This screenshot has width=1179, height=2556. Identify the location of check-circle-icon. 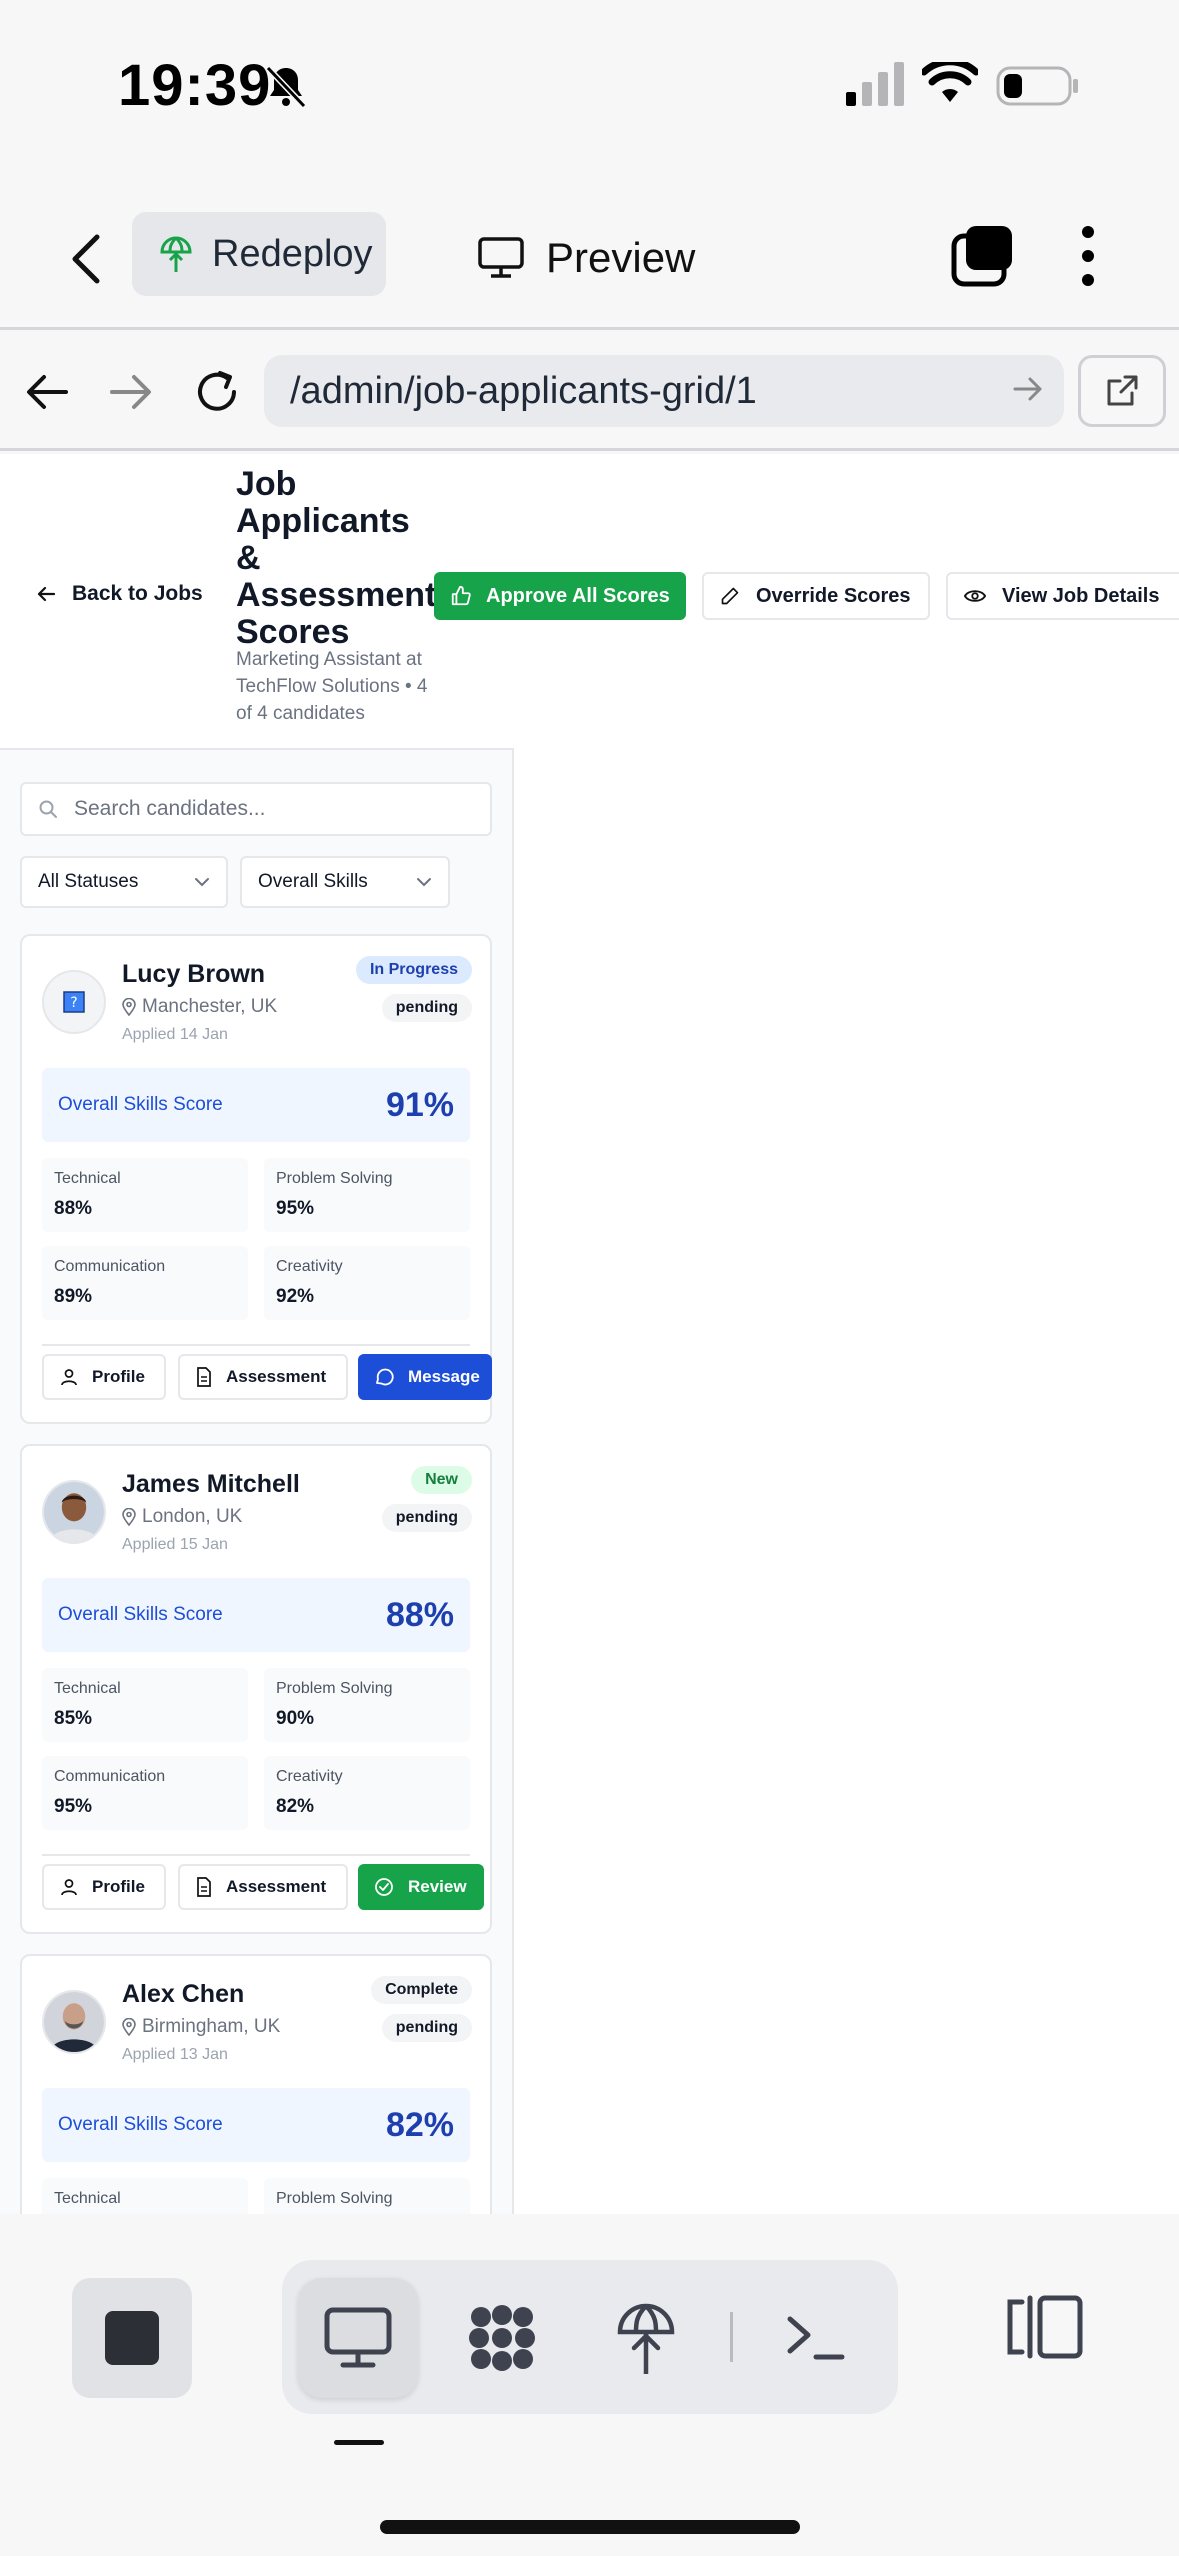
(384, 1887).